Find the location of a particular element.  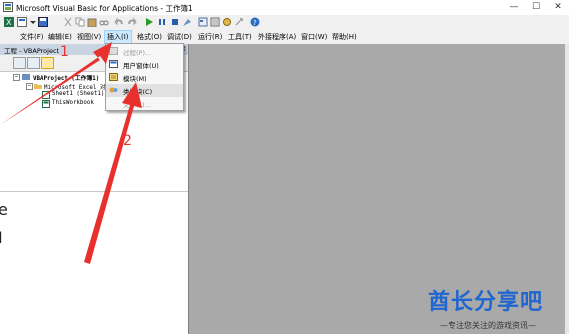

svg-text: X is located at coordinates (9, 22).